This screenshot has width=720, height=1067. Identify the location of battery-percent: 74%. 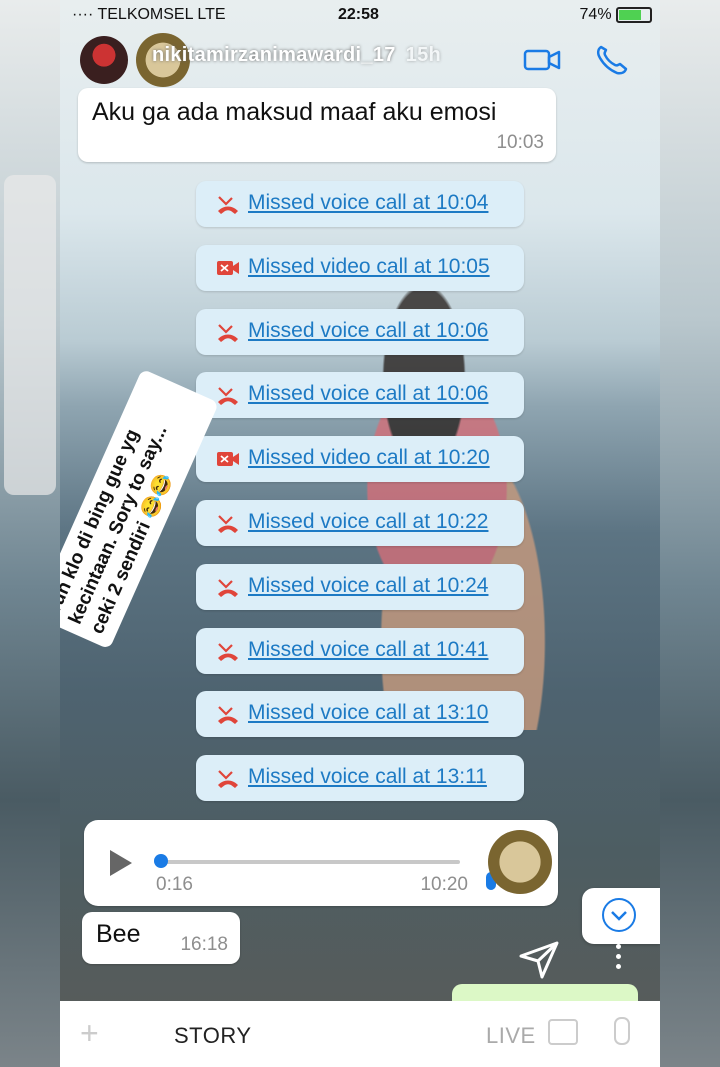
(595, 14).